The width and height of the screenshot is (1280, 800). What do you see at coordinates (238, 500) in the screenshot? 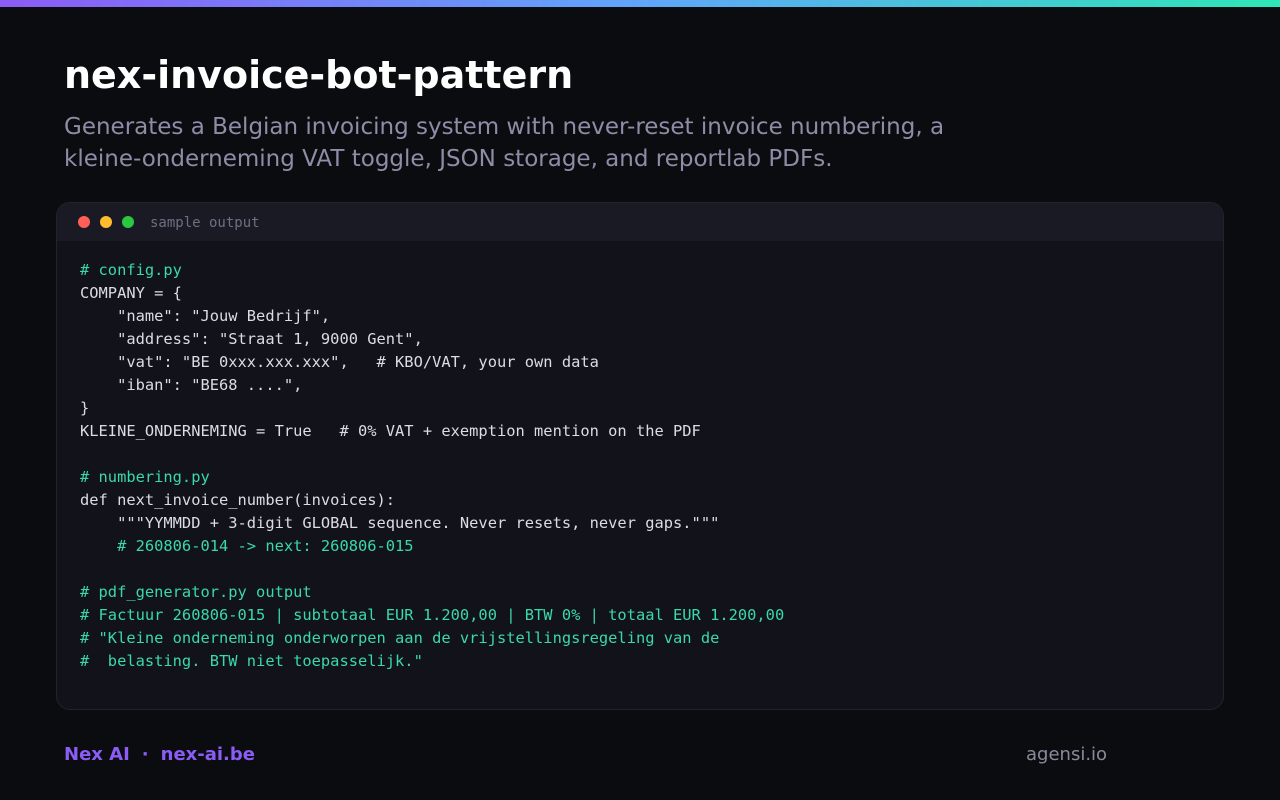
I see `code-line: def next_invoice_number(invoices):` at bounding box center [238, 500].